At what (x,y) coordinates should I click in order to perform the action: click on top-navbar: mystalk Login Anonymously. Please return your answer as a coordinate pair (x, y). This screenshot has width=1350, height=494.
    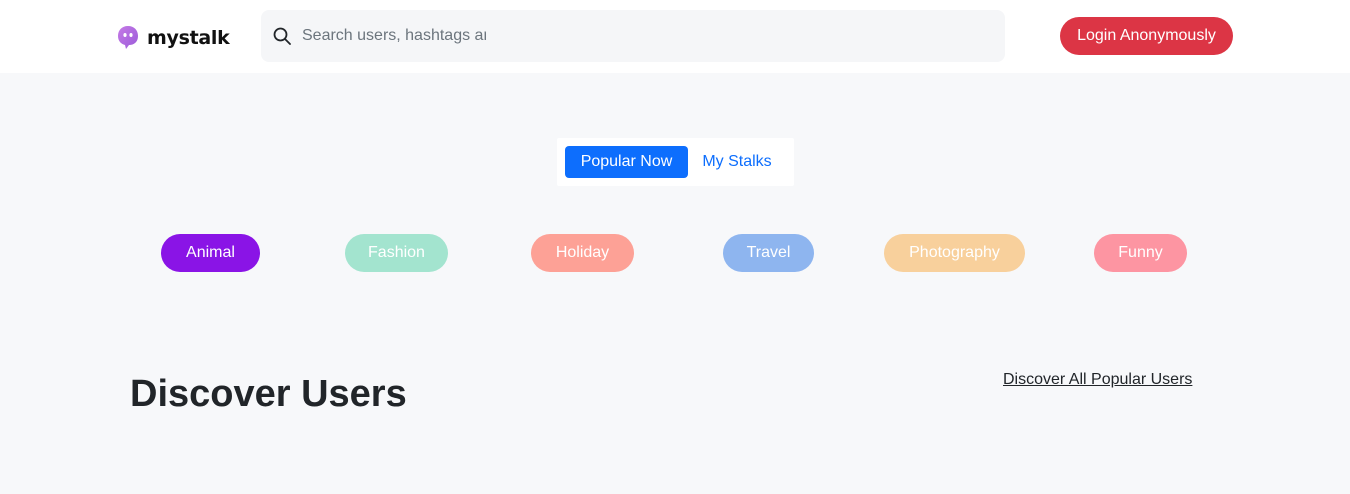
    Looking at the image, I should click on (675, 36).